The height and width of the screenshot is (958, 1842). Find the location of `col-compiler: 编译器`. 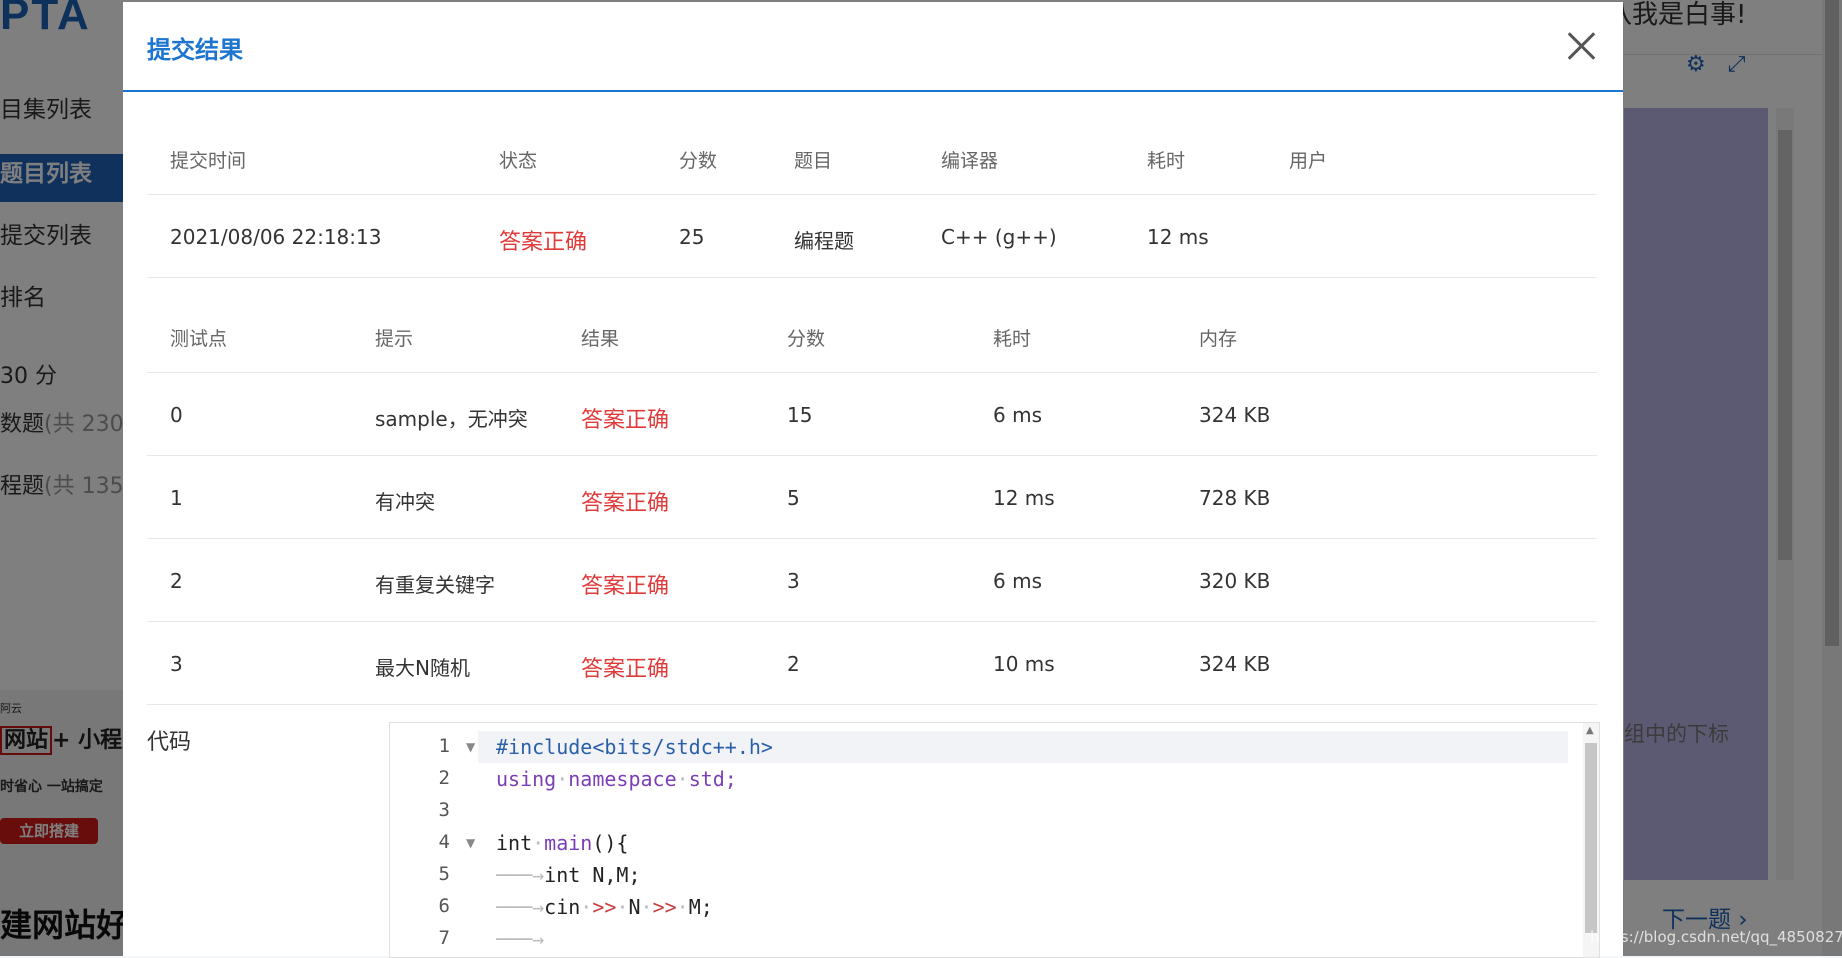

col-compiler: 编译器 is located at coordinates (970, 161).